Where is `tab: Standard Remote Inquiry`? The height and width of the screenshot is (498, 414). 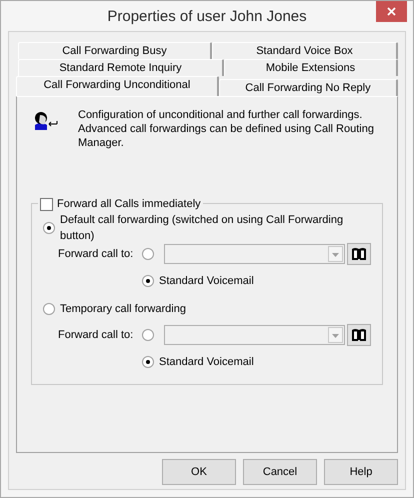
tab: Standard Remote Inquiry is located at coordinates (121, 67).